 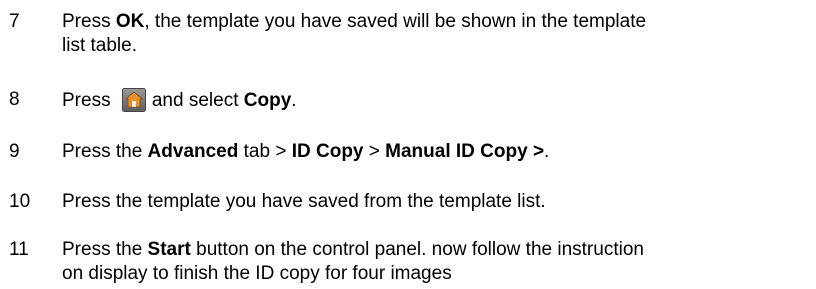 What do you see at coordinates (20, 201) in the screenshot?
I see `step-number: 10` at bounding box center [20, 201].